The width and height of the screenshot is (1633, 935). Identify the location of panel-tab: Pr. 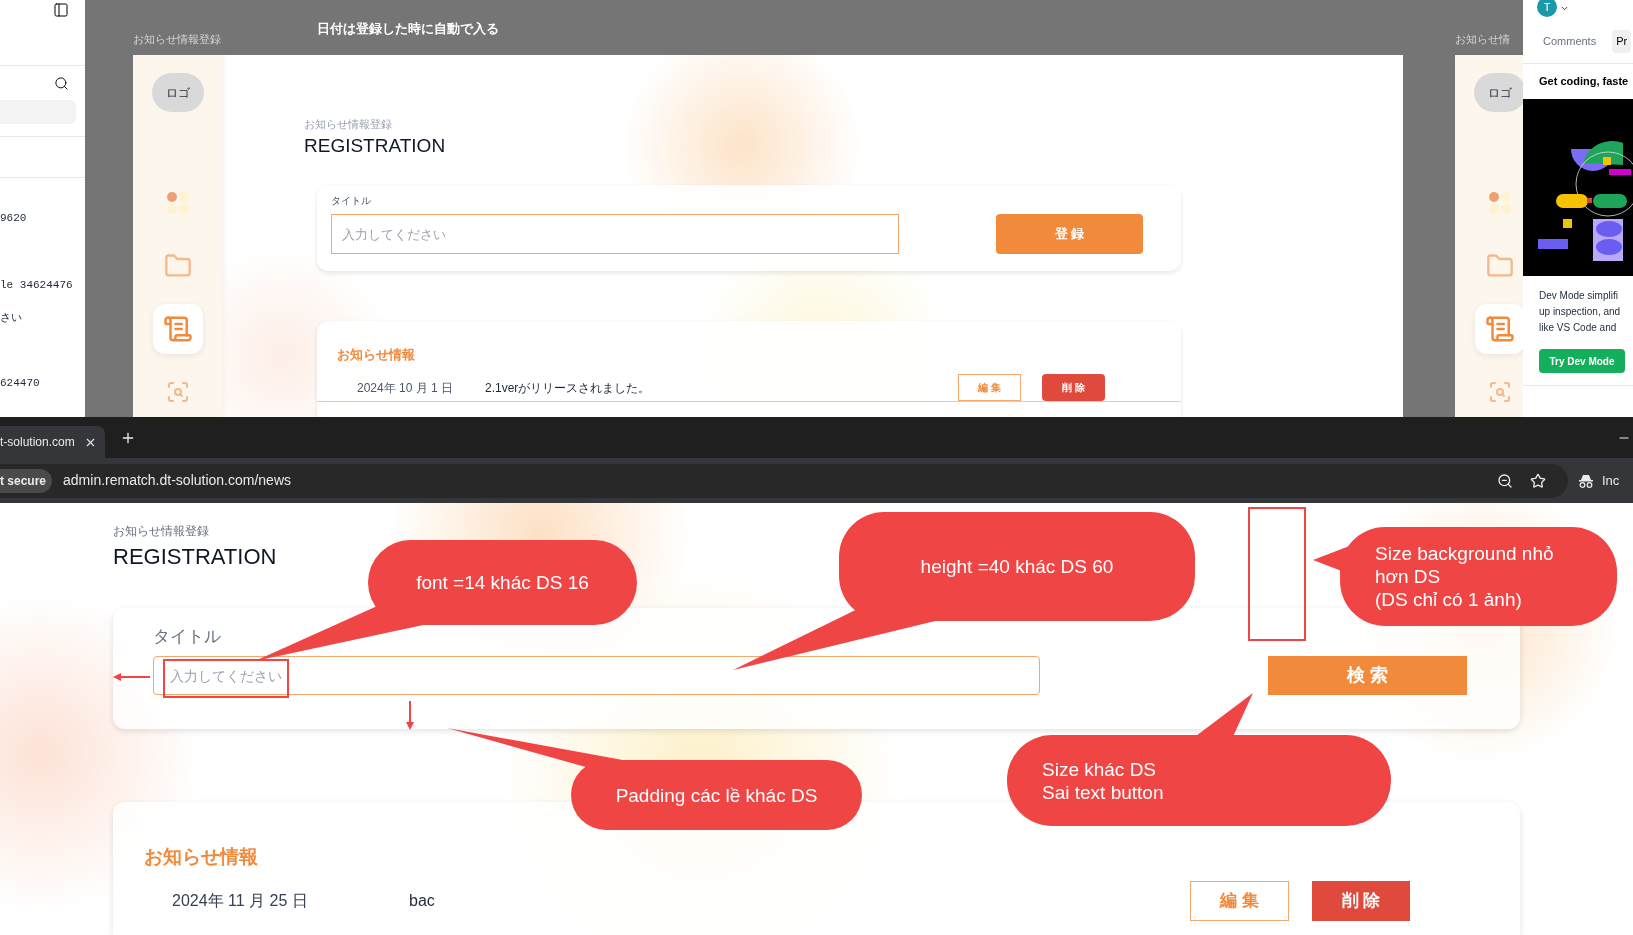
(1622, 41).